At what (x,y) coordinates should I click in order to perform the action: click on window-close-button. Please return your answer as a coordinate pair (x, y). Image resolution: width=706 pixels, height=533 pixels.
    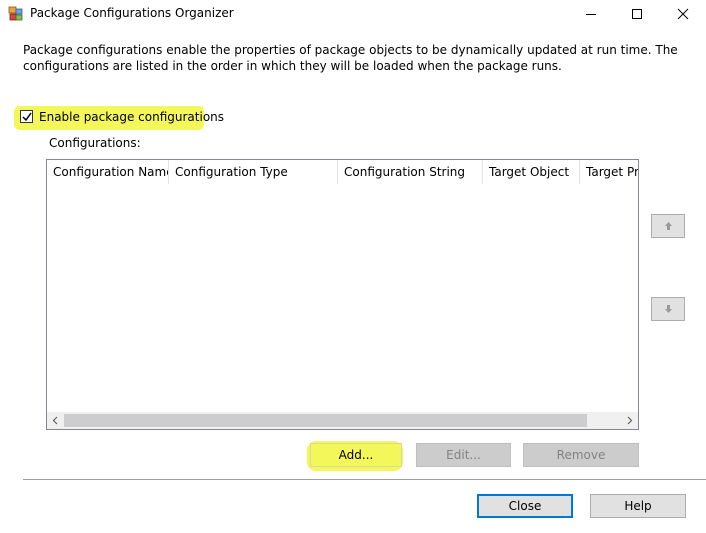
    Looking at the image, I should click on (683, 14).